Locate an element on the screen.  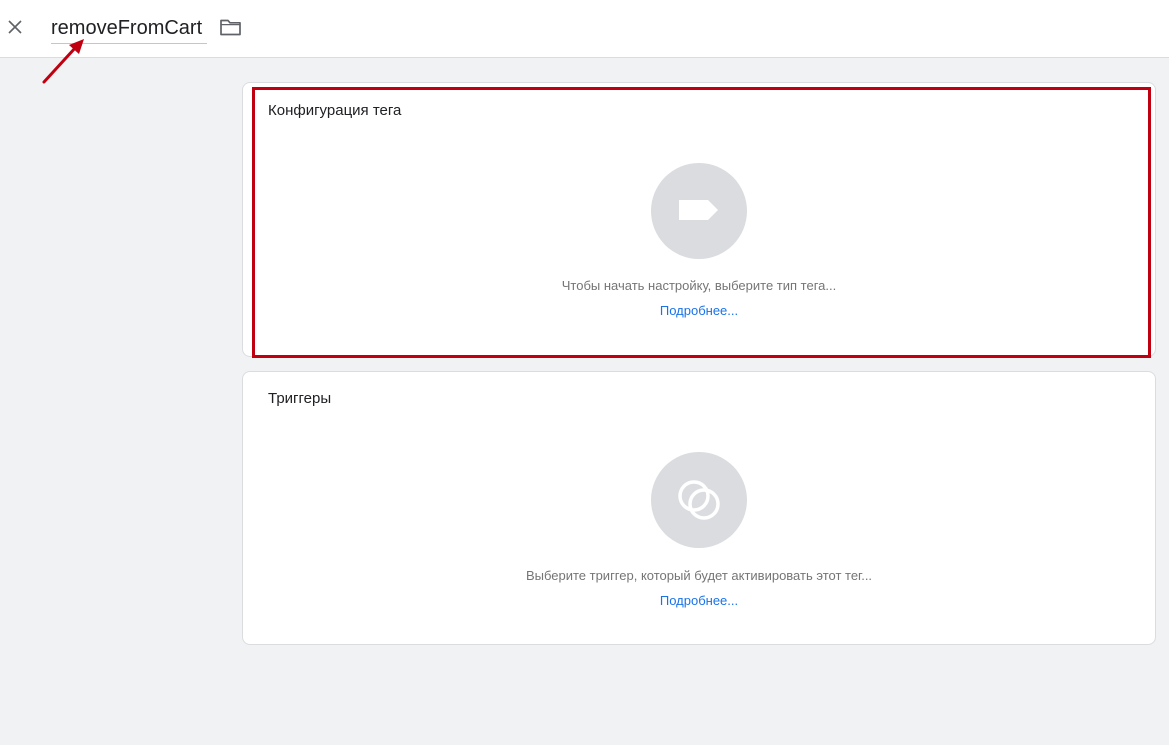
tag-icon is located at coordinates (698, 210).